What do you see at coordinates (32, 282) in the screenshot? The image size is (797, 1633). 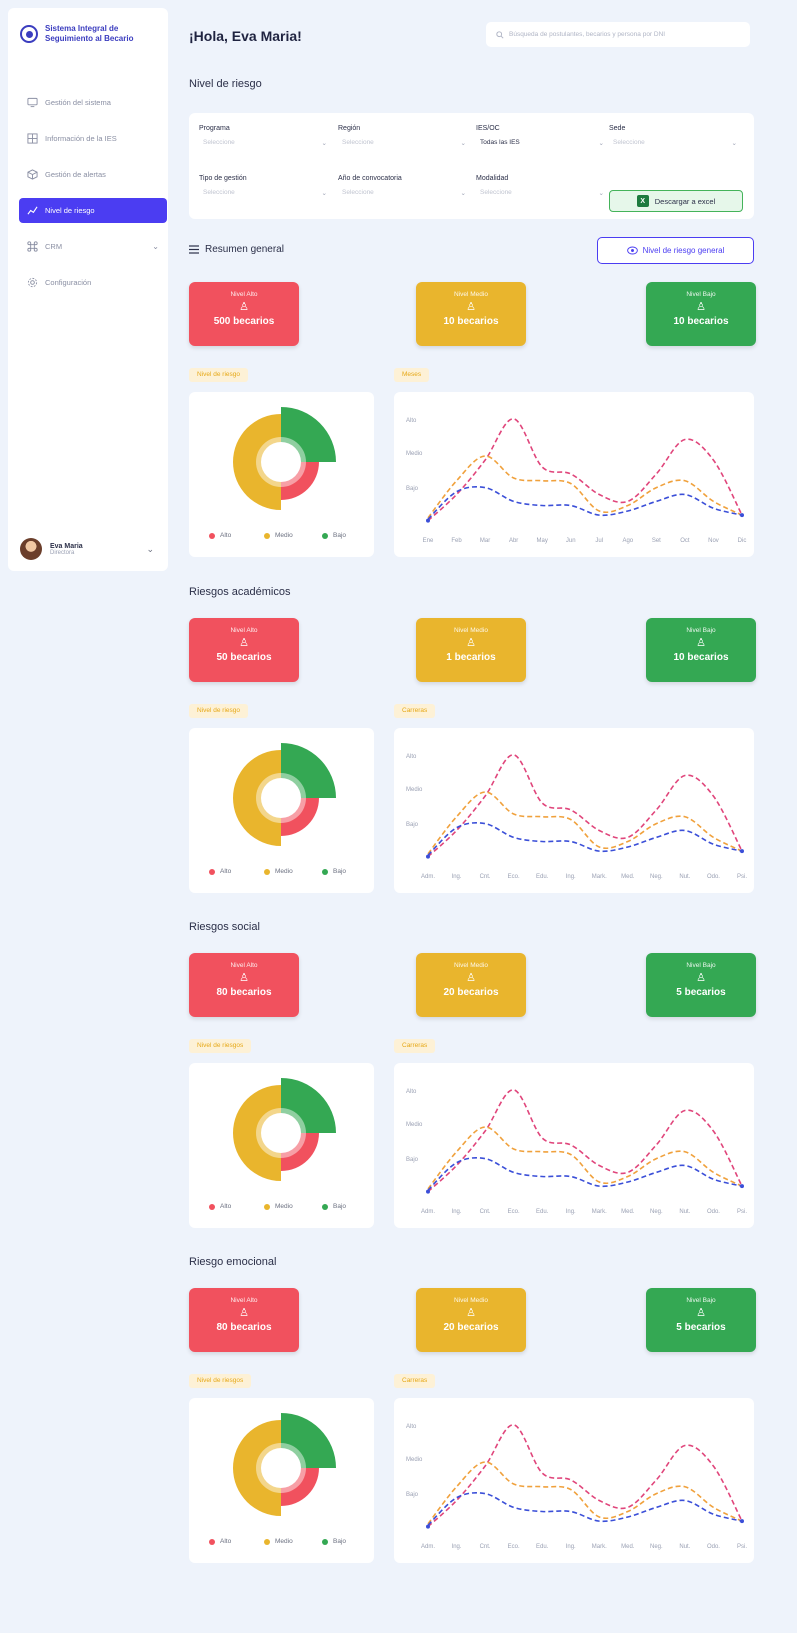 I see `gear-icon` at bounding box center [32, 282].